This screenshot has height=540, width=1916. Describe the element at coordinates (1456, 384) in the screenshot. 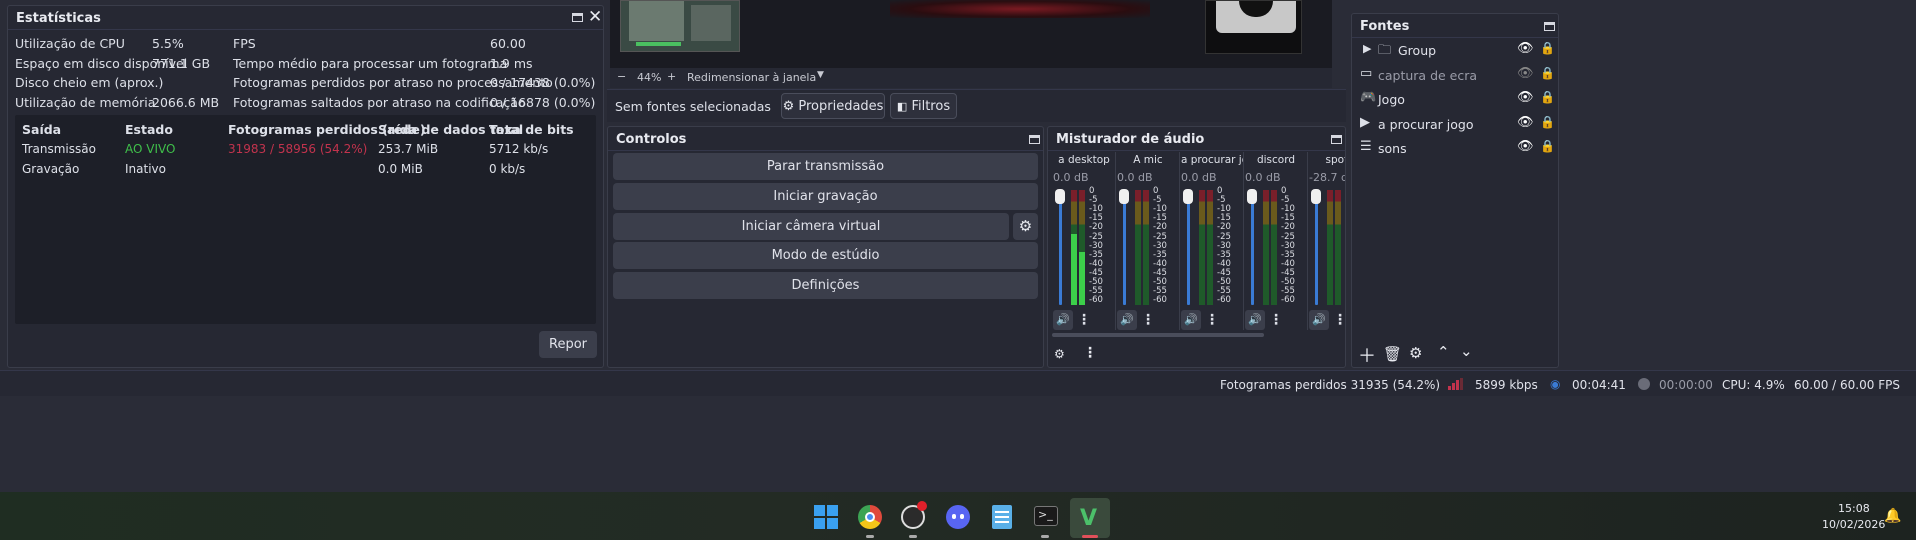

I see `signal-bars-icon` at that location.